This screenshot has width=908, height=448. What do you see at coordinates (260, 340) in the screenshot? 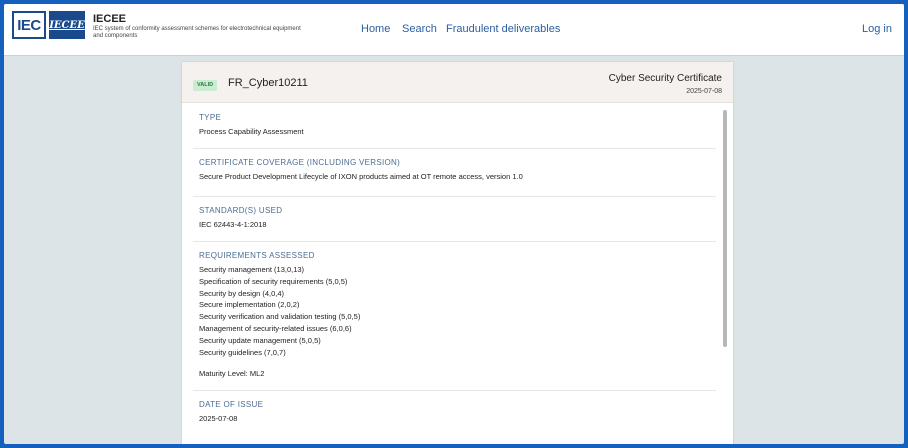
I see `list-item: Security update management (5,0,5)` at bounding box center [260, 340].